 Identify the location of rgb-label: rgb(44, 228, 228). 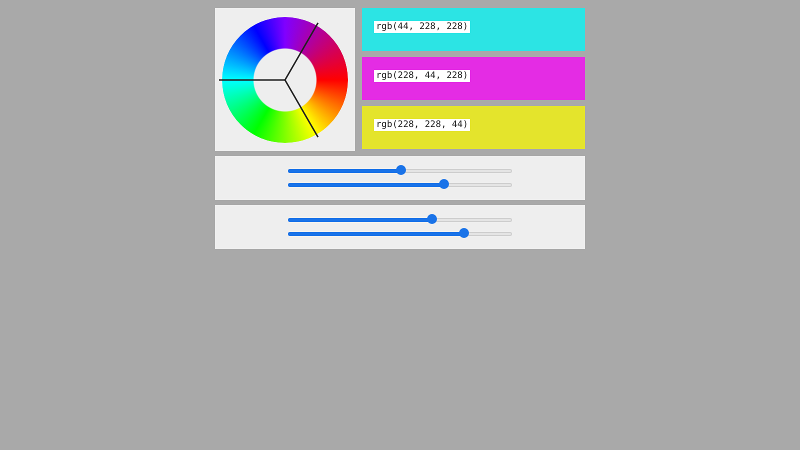
(422, 27).